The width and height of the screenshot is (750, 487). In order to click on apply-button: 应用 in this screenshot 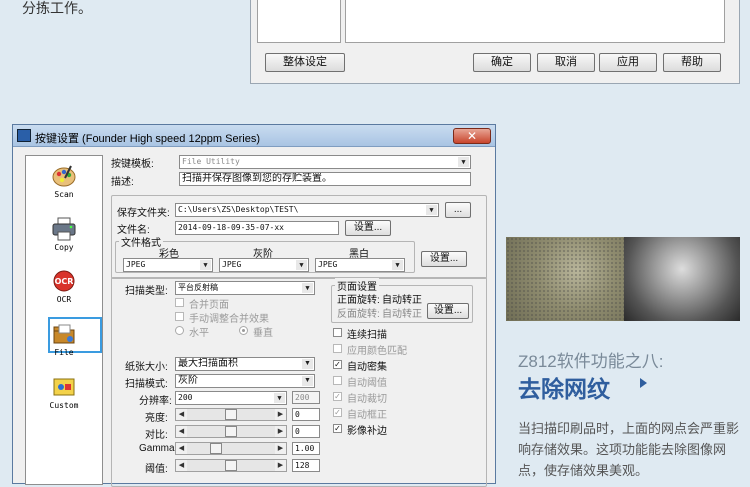, I will do `click(628, 62)`.